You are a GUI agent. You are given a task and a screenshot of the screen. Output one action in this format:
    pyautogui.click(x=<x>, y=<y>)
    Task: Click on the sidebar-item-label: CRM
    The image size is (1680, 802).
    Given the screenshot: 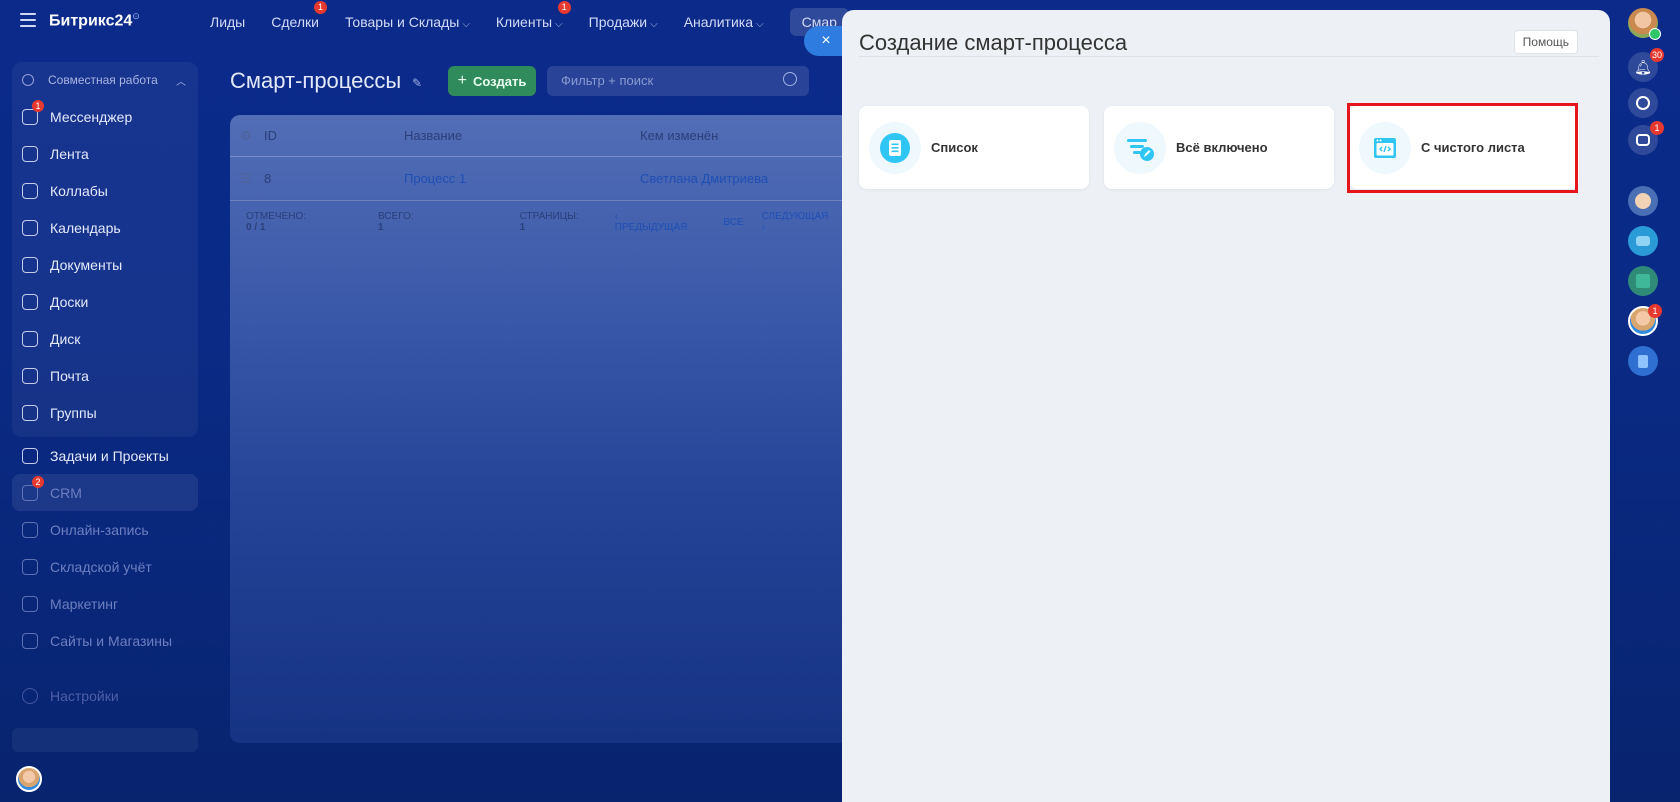 What is the action you would take?
    pyautogui.click(x=66, y=492)
    